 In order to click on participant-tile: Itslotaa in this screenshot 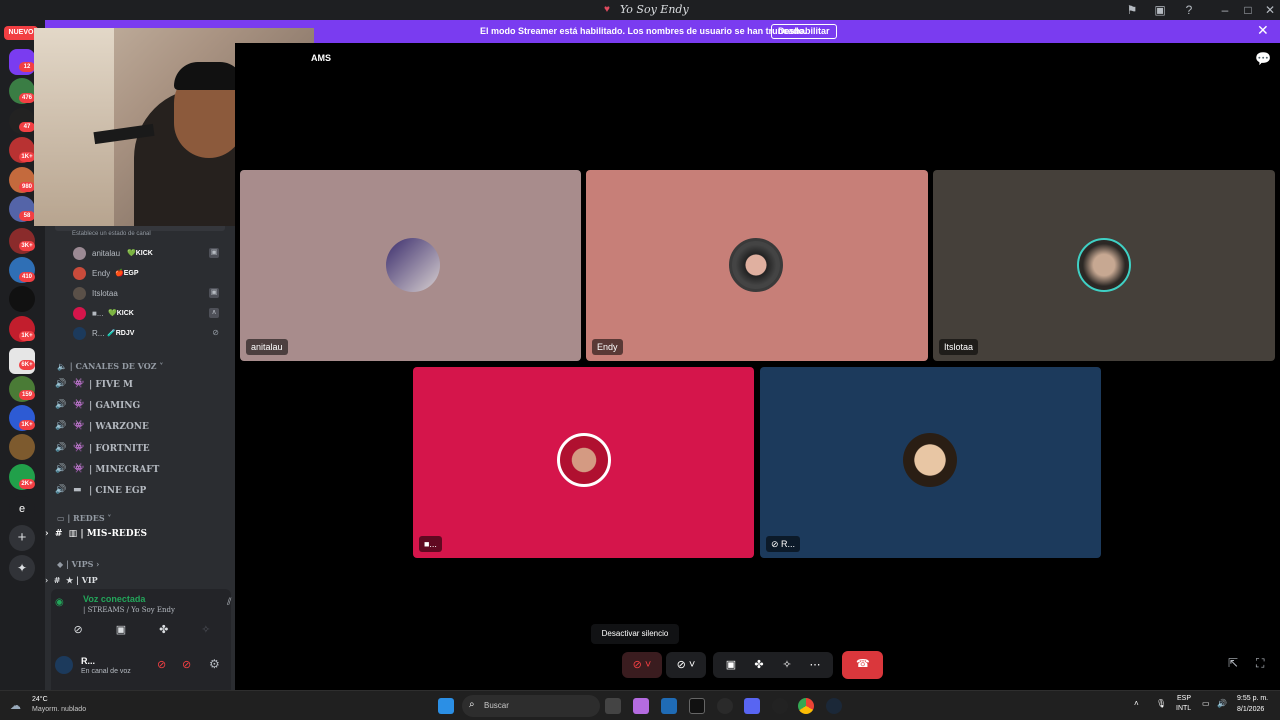, I will do `click(1104, 265)`.